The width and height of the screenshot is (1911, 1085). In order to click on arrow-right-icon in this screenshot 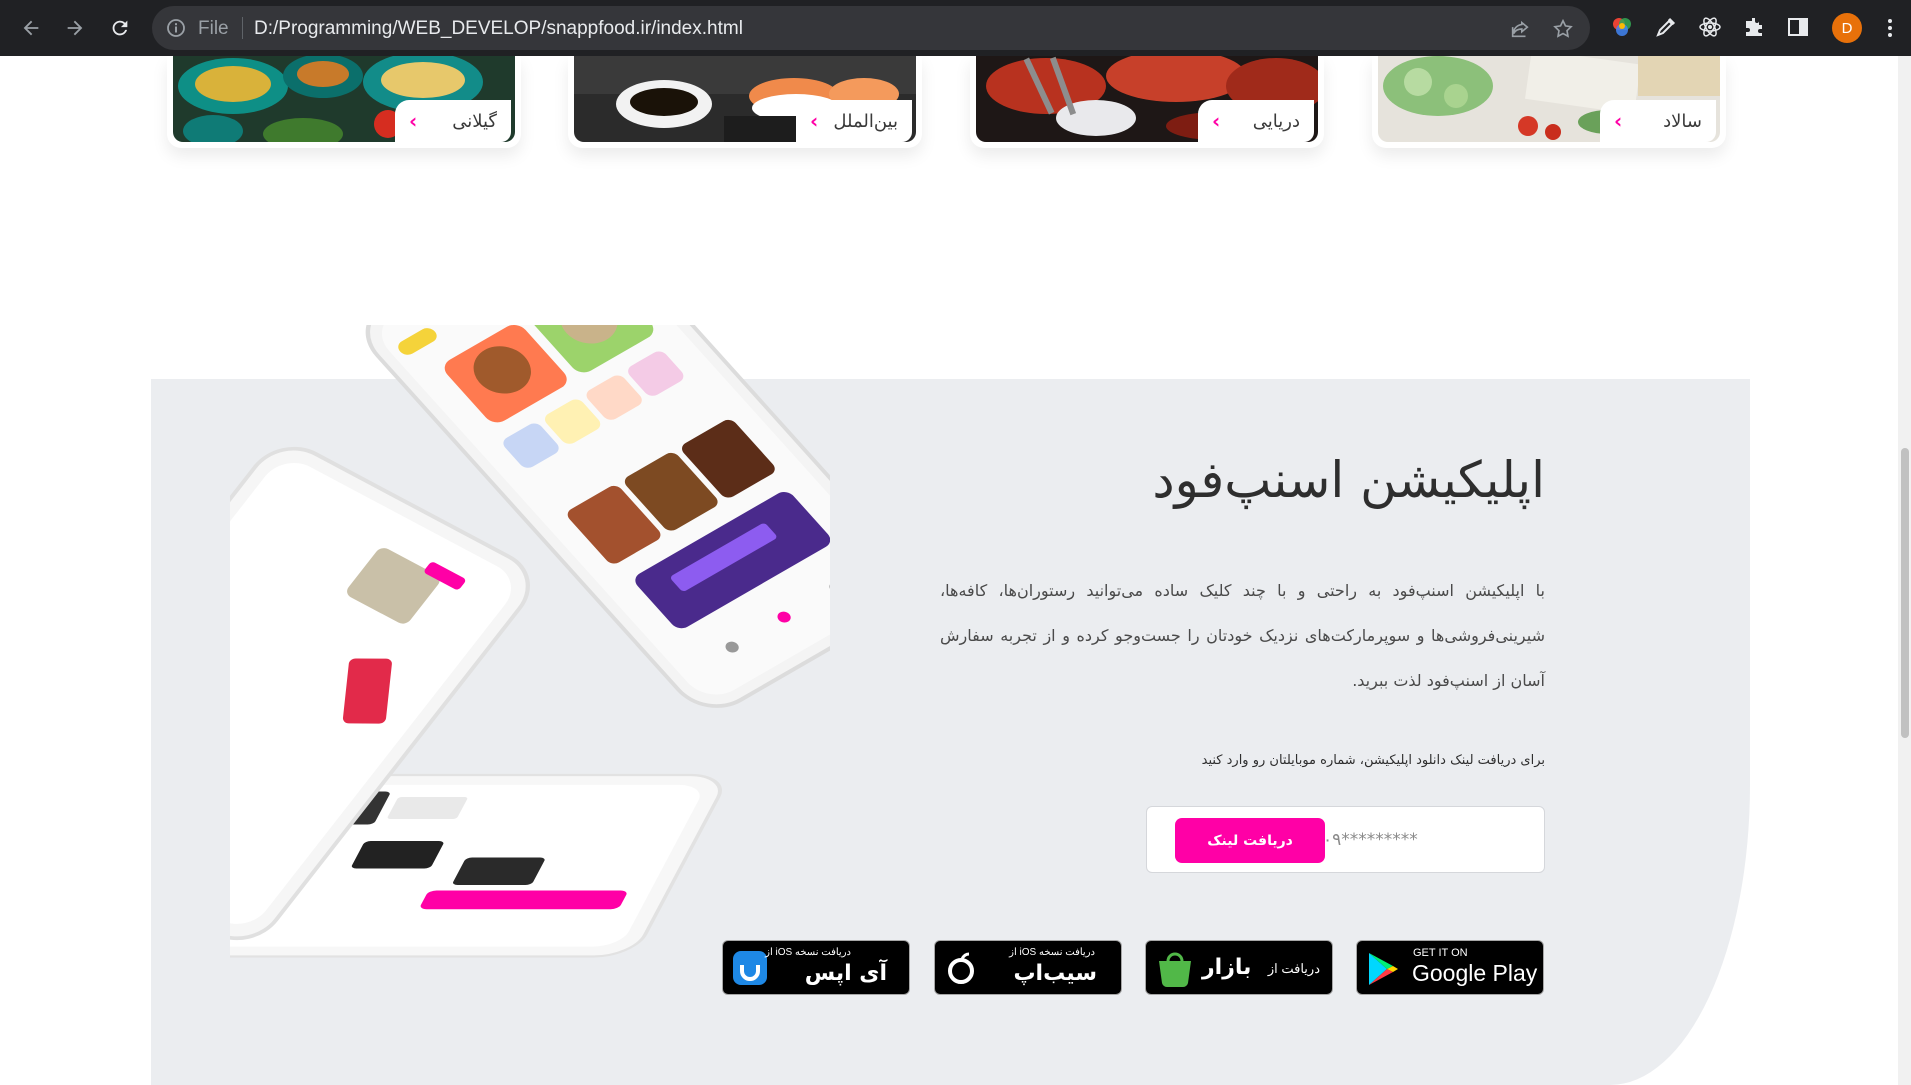, I will do `click(75, 28)`.